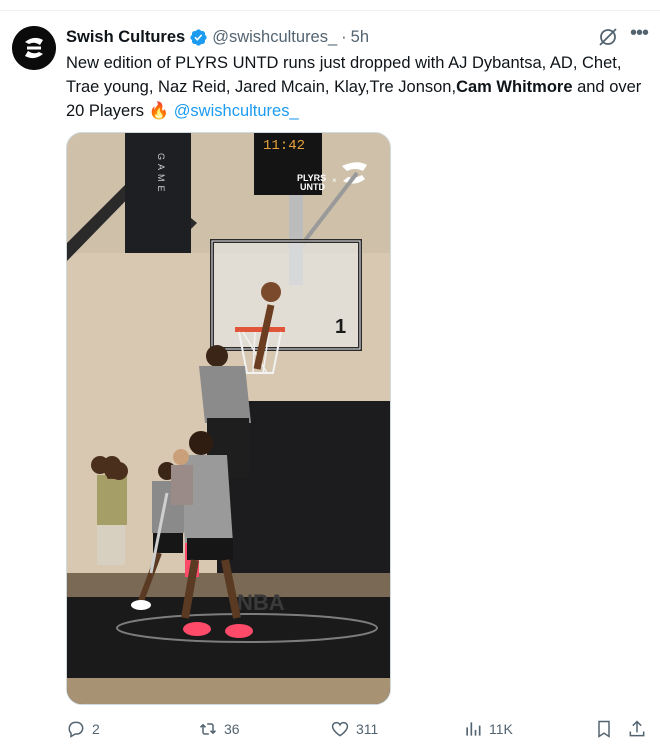 Image resolution: width=660 pixels, height=754 pixels. I want to click on author-name: Swish Cultures, so click(125, 37).